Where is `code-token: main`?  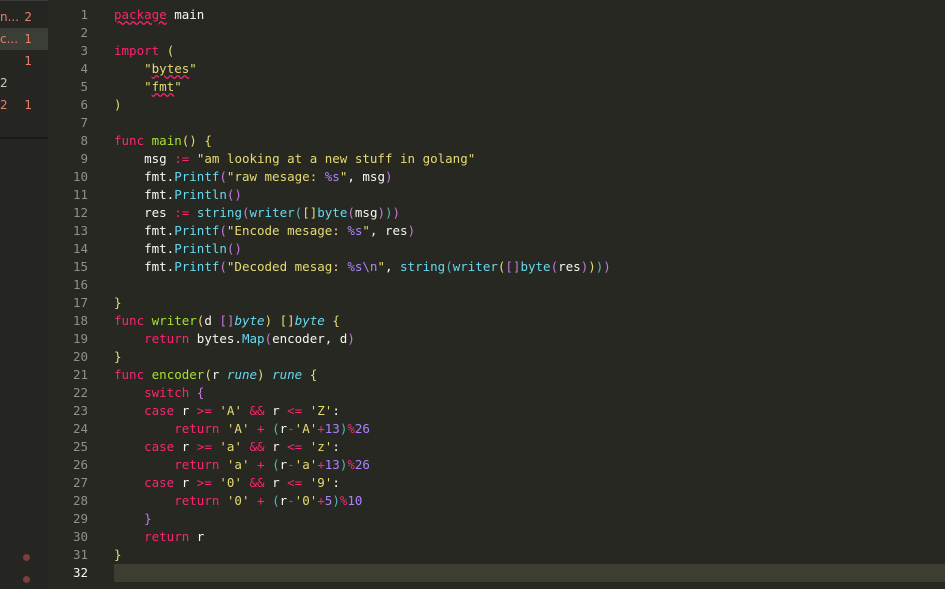
code-token: main is located at coordinates (166, 140).